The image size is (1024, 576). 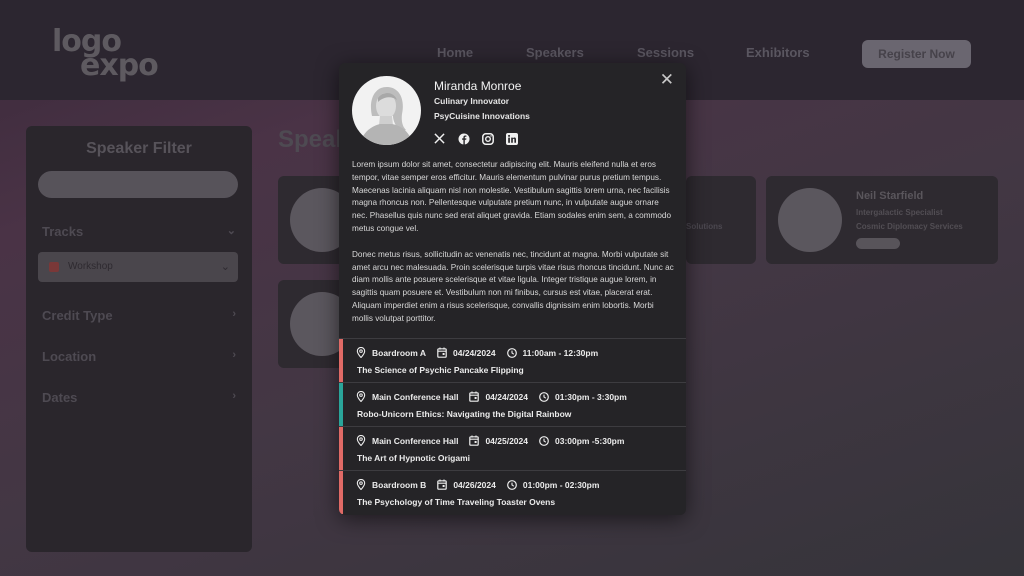 What do you see at coordinates (589, 440) in the screenshot?
I see `session-time: 03:00pm -5:30pm` at bounding box center [589, 440].